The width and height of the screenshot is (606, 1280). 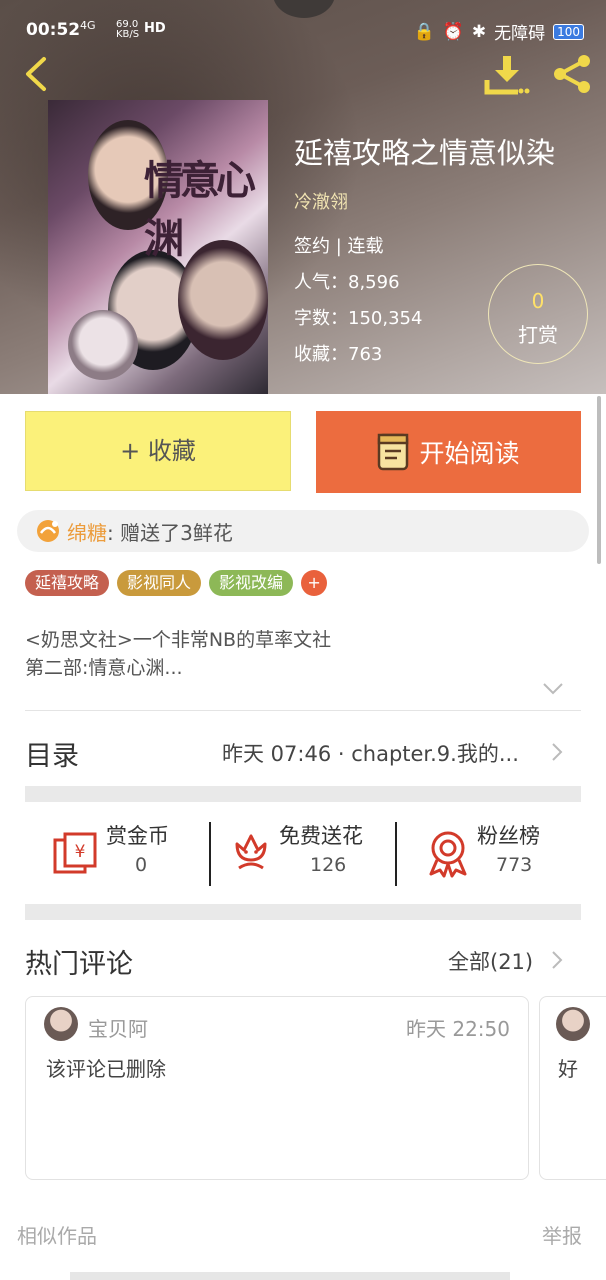 I want to click on cover-title-art: 情意心渊, so click(x=200, y=209).